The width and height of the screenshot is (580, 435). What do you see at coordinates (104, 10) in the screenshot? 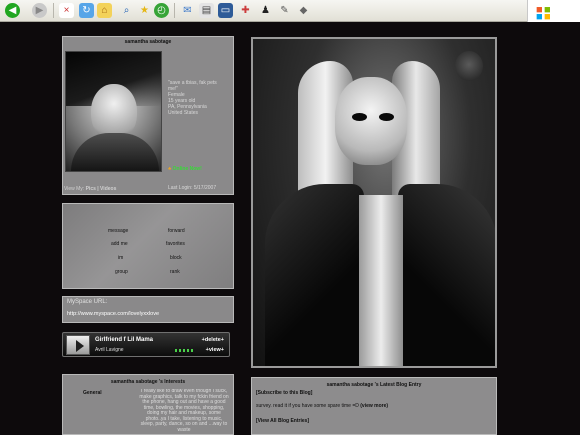
I see `home-icon: ⌂` at bounding box center [104, 10].